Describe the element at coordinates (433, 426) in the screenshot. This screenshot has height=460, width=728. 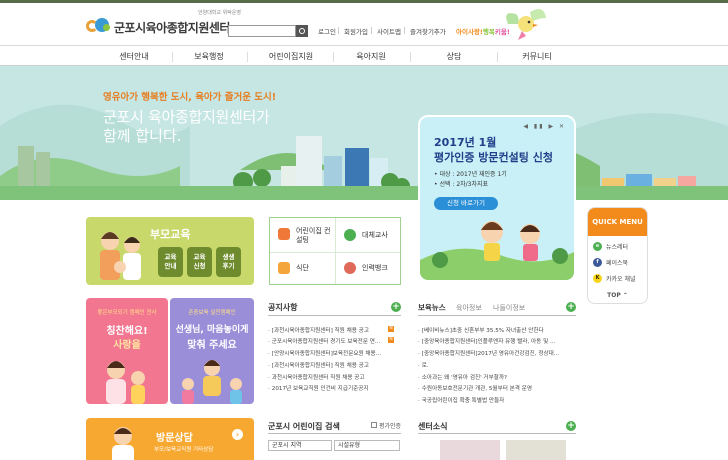
I see `center-news-title: 센터소식` at that location.